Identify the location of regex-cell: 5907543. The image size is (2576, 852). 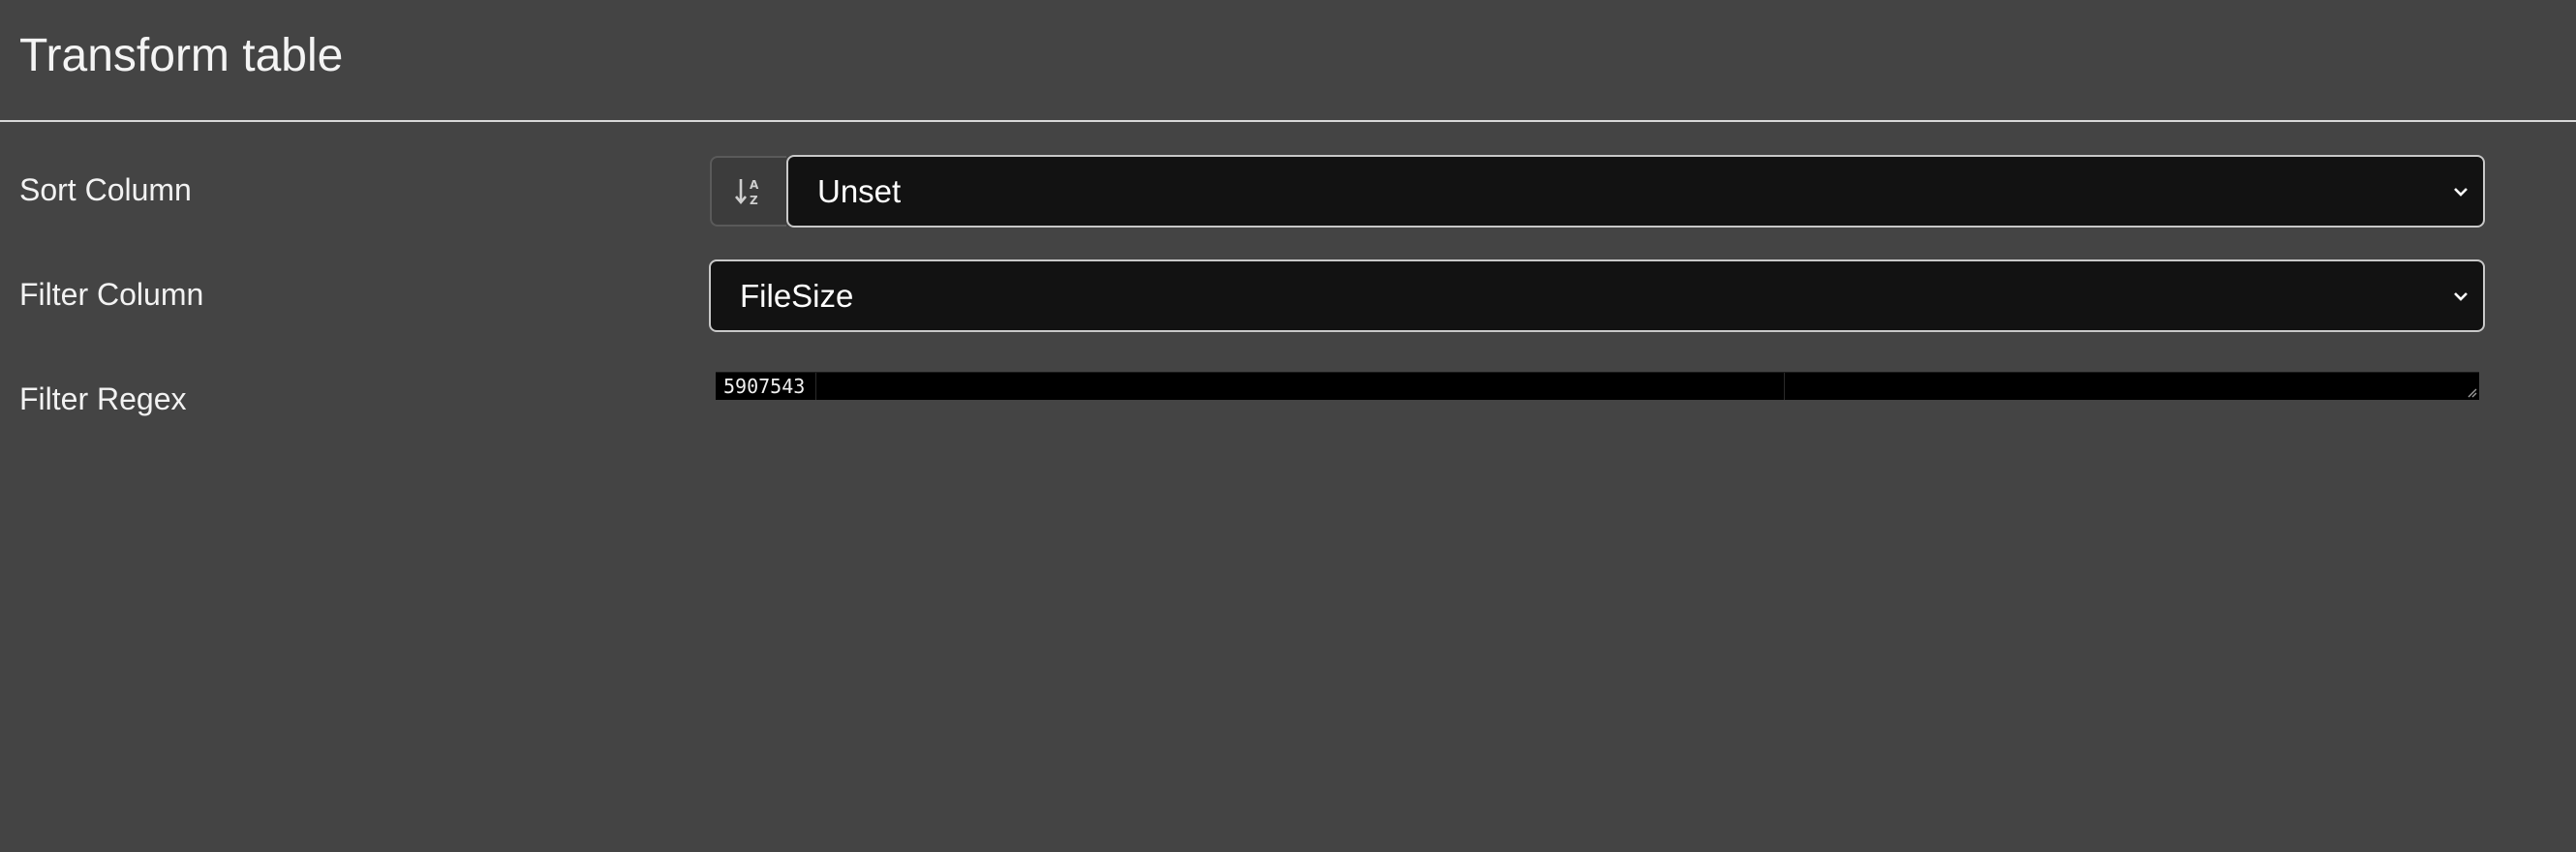
(766, 386).